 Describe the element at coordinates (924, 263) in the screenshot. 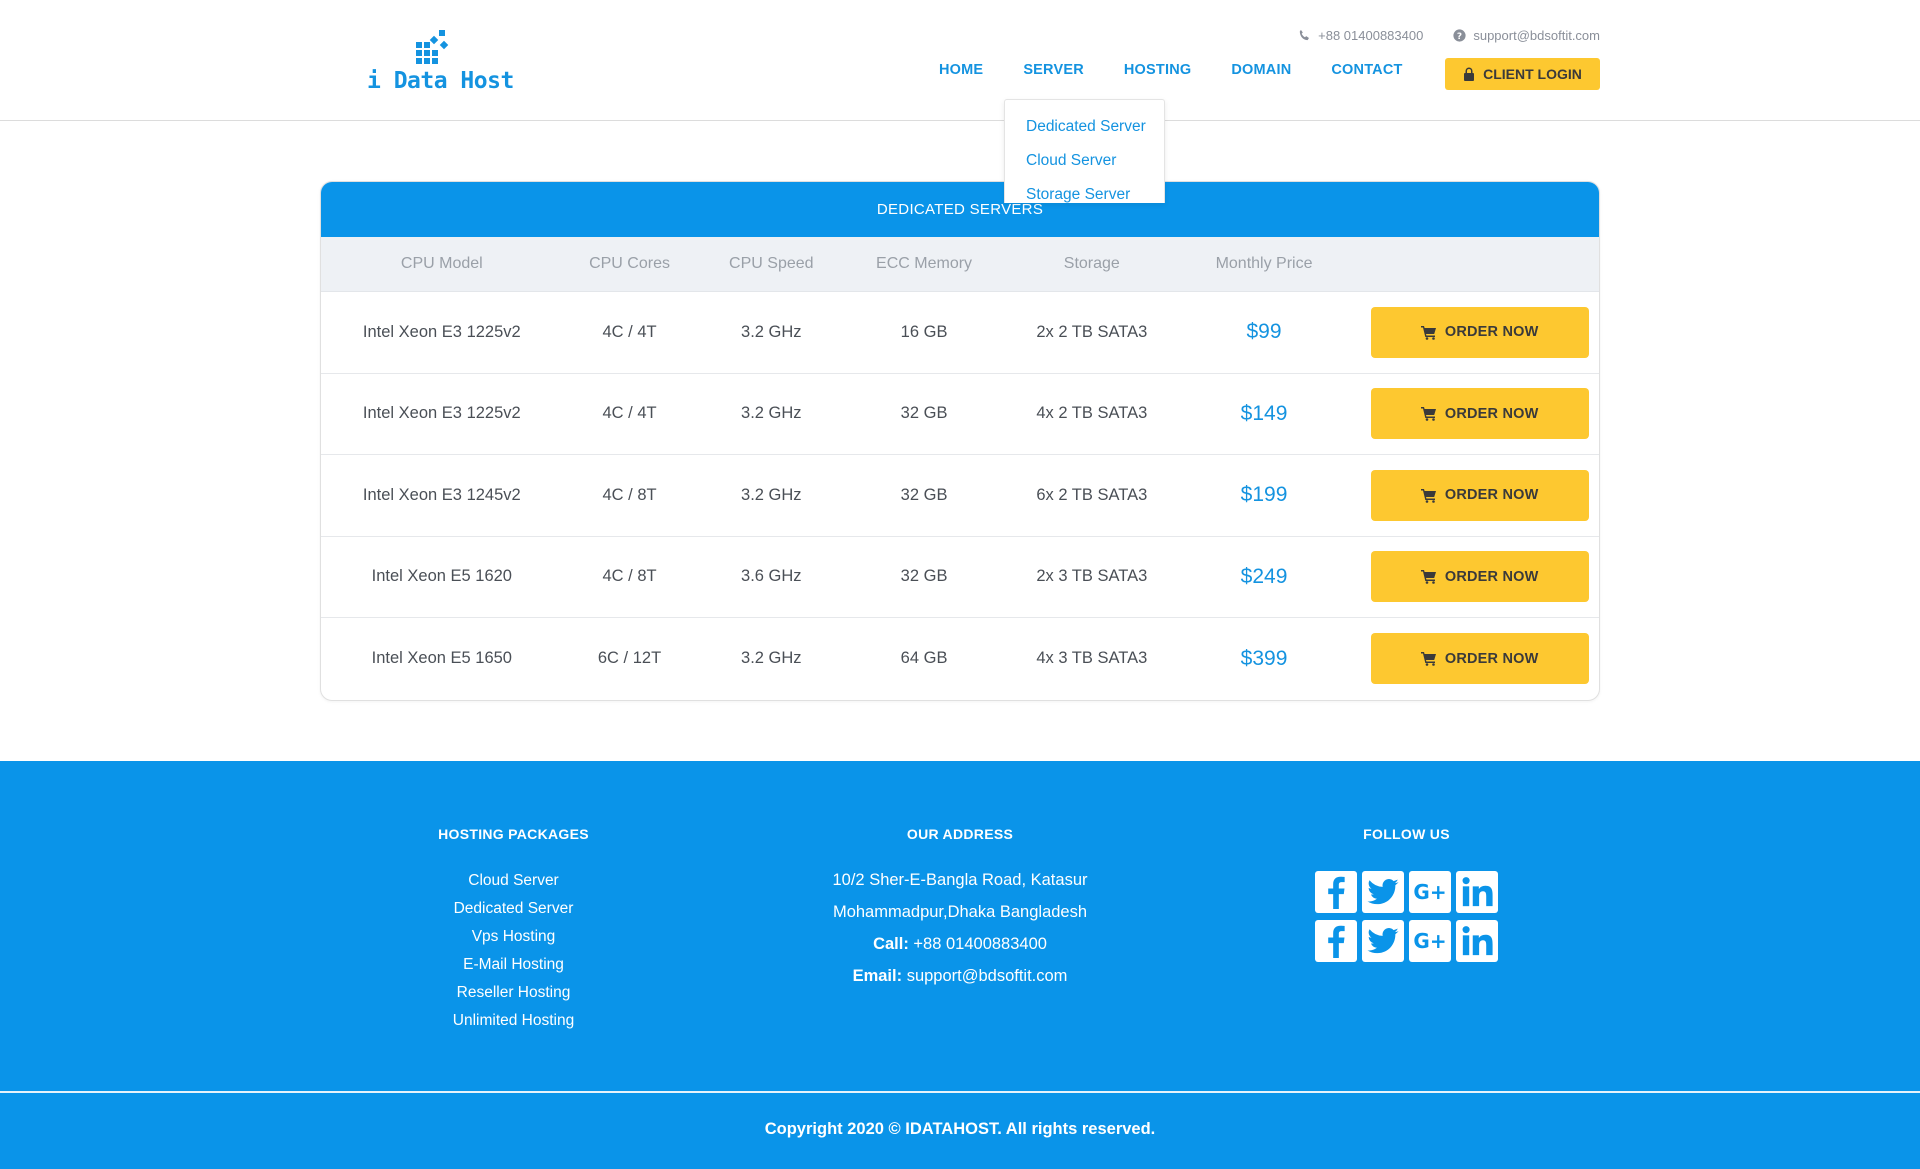

I see `header-ecc-memory: ECC Memory` at that location.